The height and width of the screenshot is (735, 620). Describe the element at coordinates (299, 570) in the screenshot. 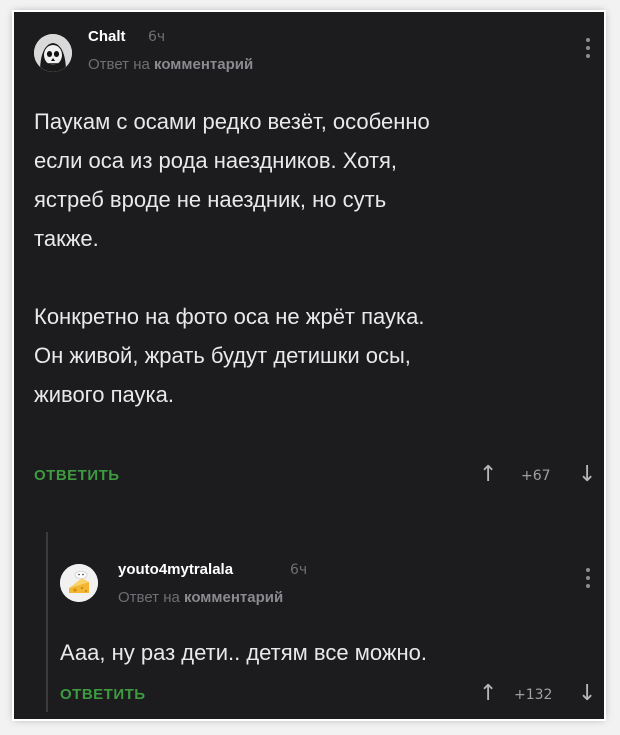

I see `comment-time: 6ч` at that location.